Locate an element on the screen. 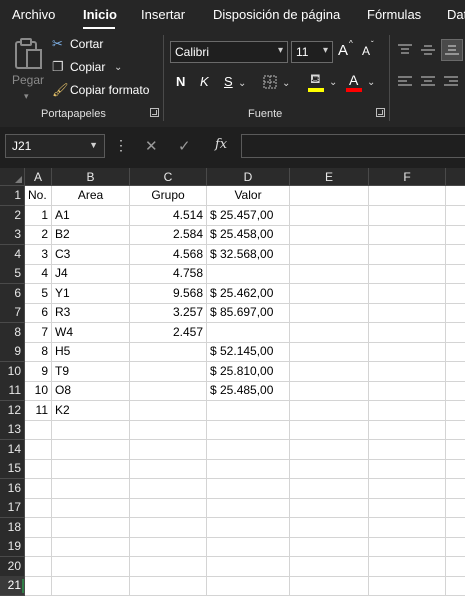 This screenshot has width=465, height=600. cell-e15 is located at coordinates (329, 469).